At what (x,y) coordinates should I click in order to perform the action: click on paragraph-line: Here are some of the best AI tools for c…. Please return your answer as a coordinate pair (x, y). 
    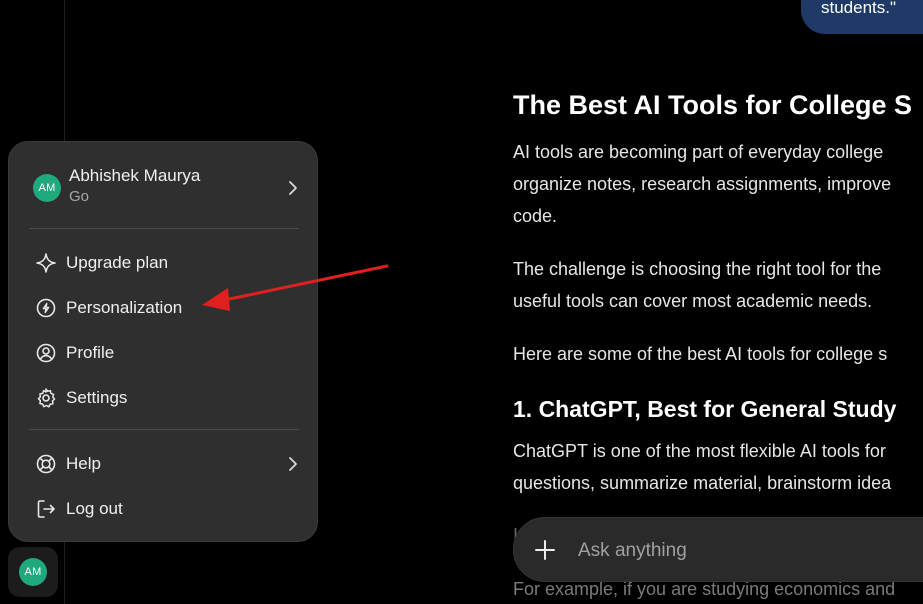
    Looking at the image, I should click on (700, 354).